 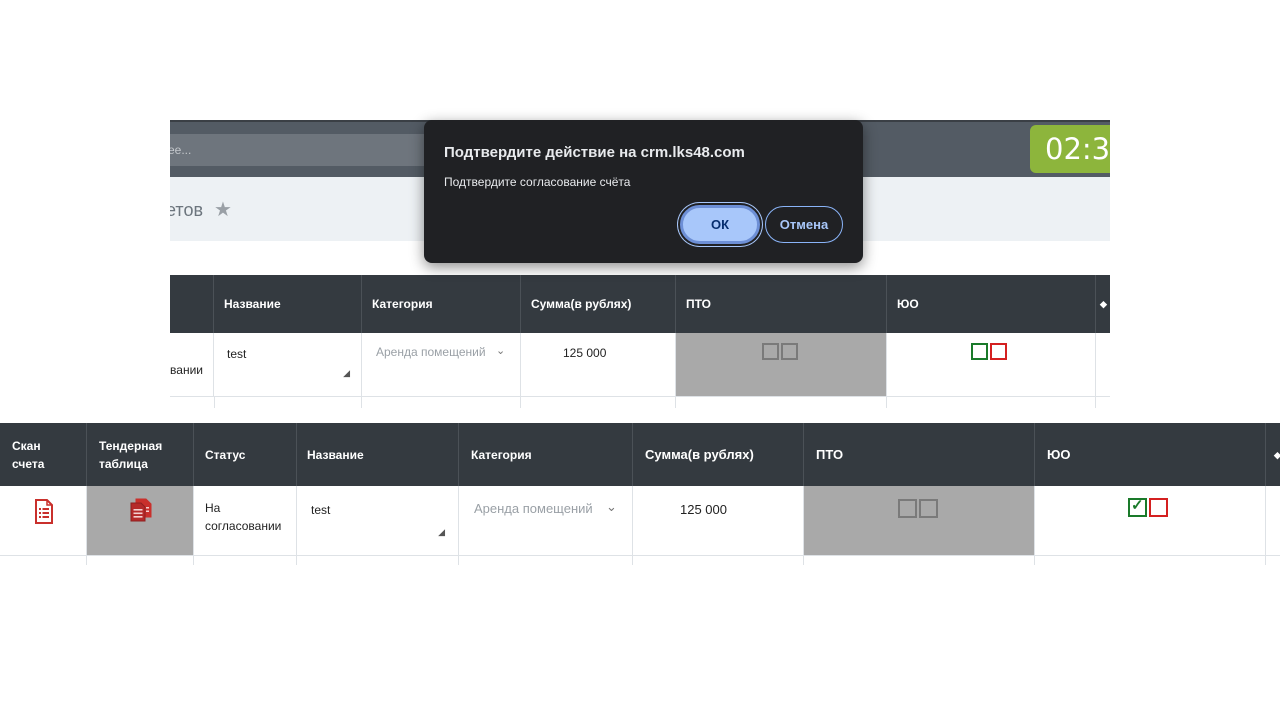 What do you see at coordinates (501, 454) in the screenshot?
I see `header-category-label: Категория` at bounding box center [501, 454].